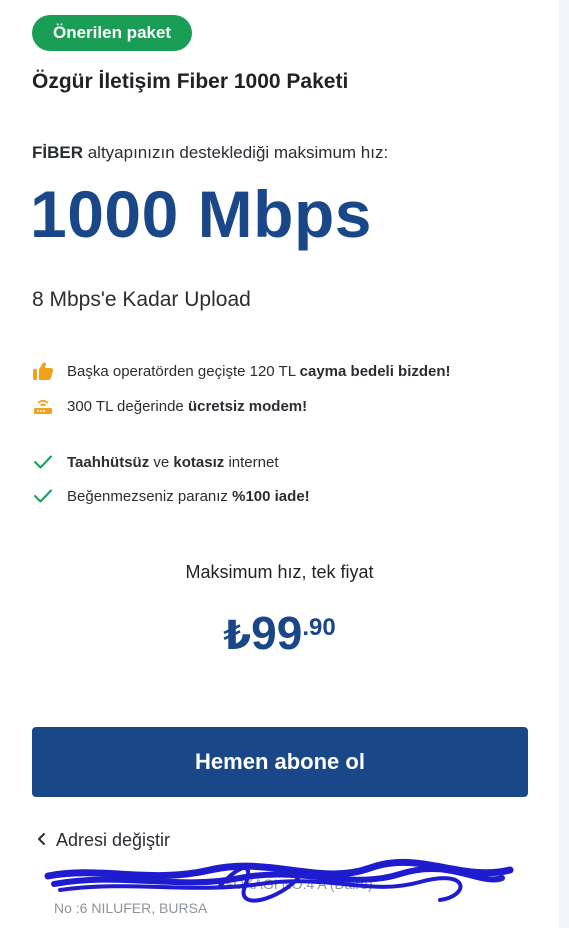 This screenshot has height=928, width=569. What do you see at coordinates (131, 908) in the screenshot?
I see `address-line-2: No :6 NILUFER, BURSA` at bounding box center [131, 908].